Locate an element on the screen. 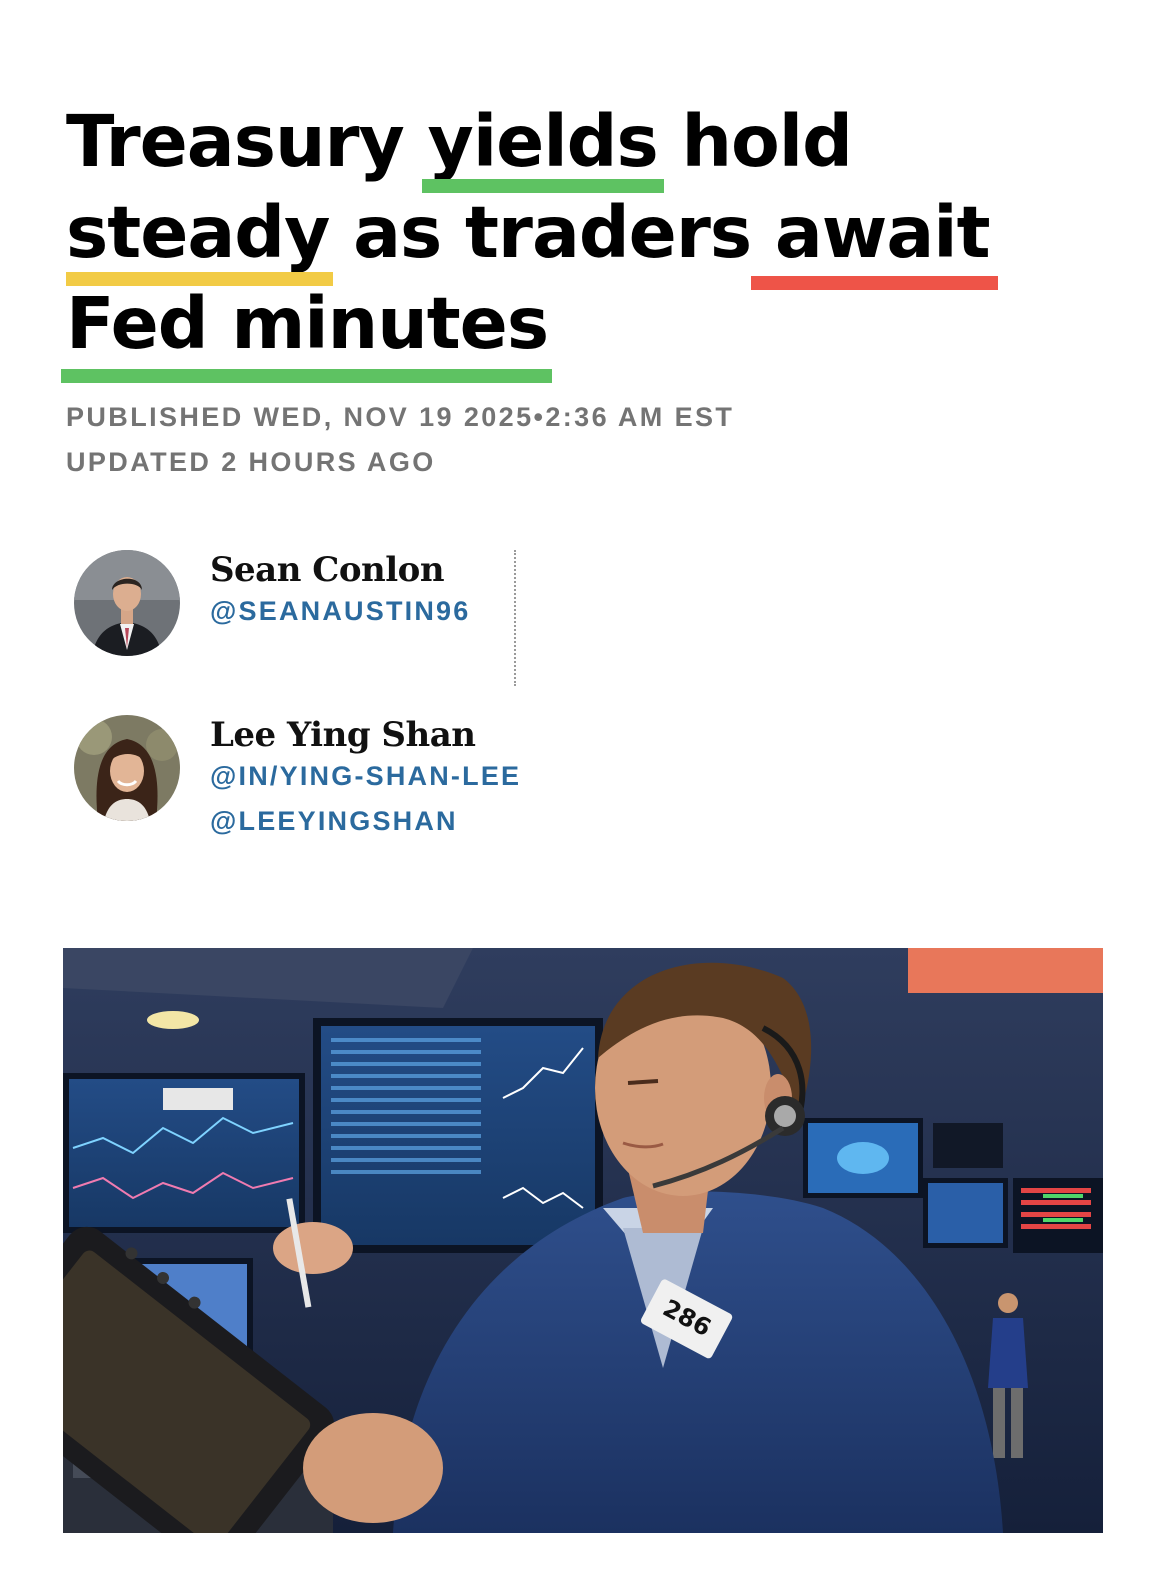 This screenshot has width=1169, height=1573. headline-word: hold is located at coordinates (766, 141).